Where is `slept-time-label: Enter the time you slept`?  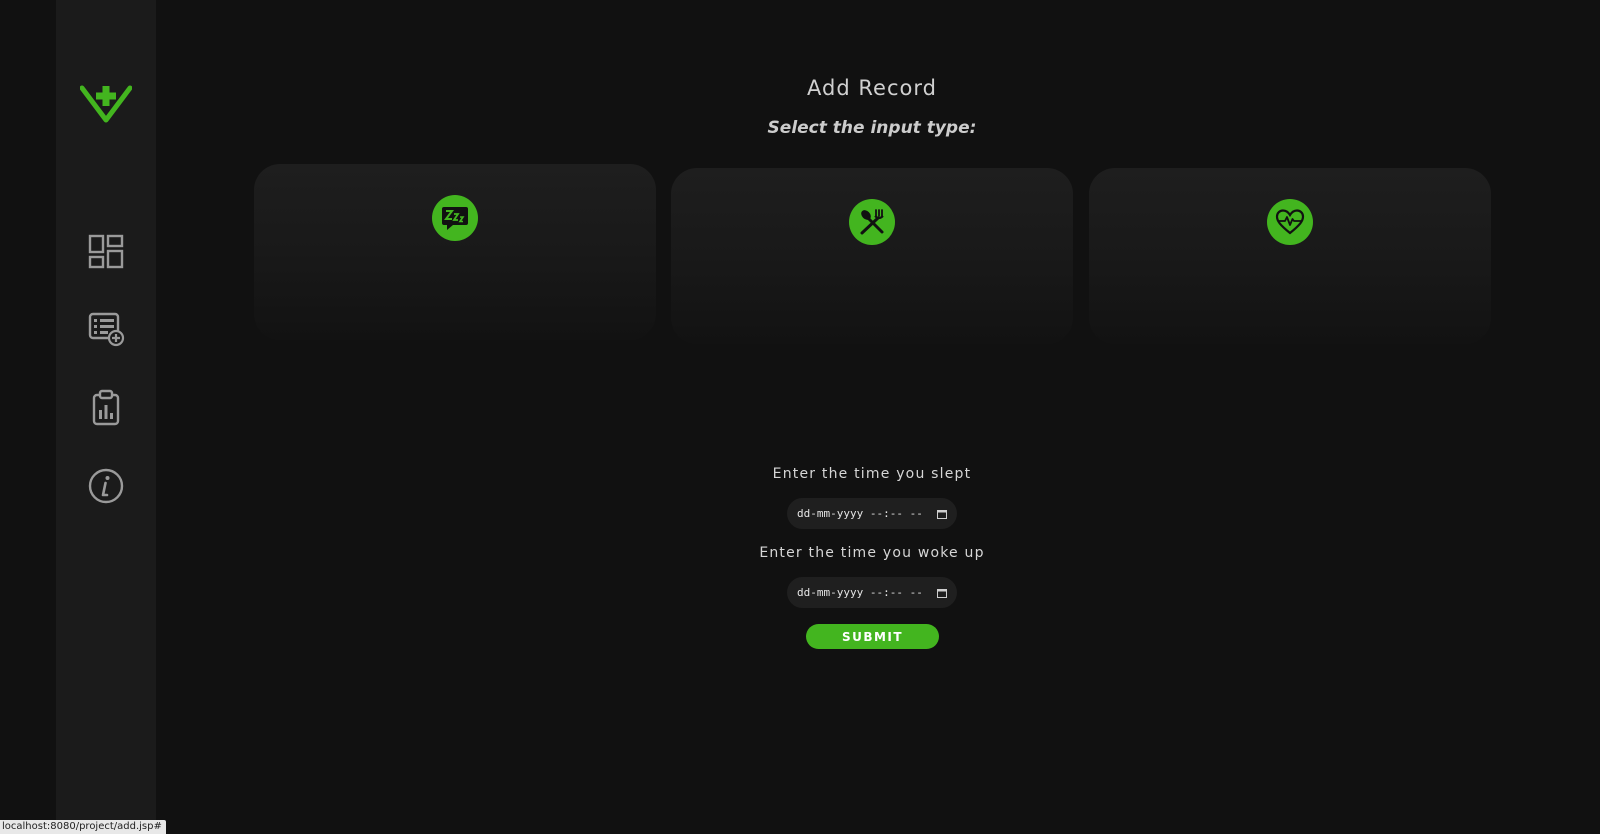 slept-time-label: Enter the time you slept is located at coordinates (872, 474).